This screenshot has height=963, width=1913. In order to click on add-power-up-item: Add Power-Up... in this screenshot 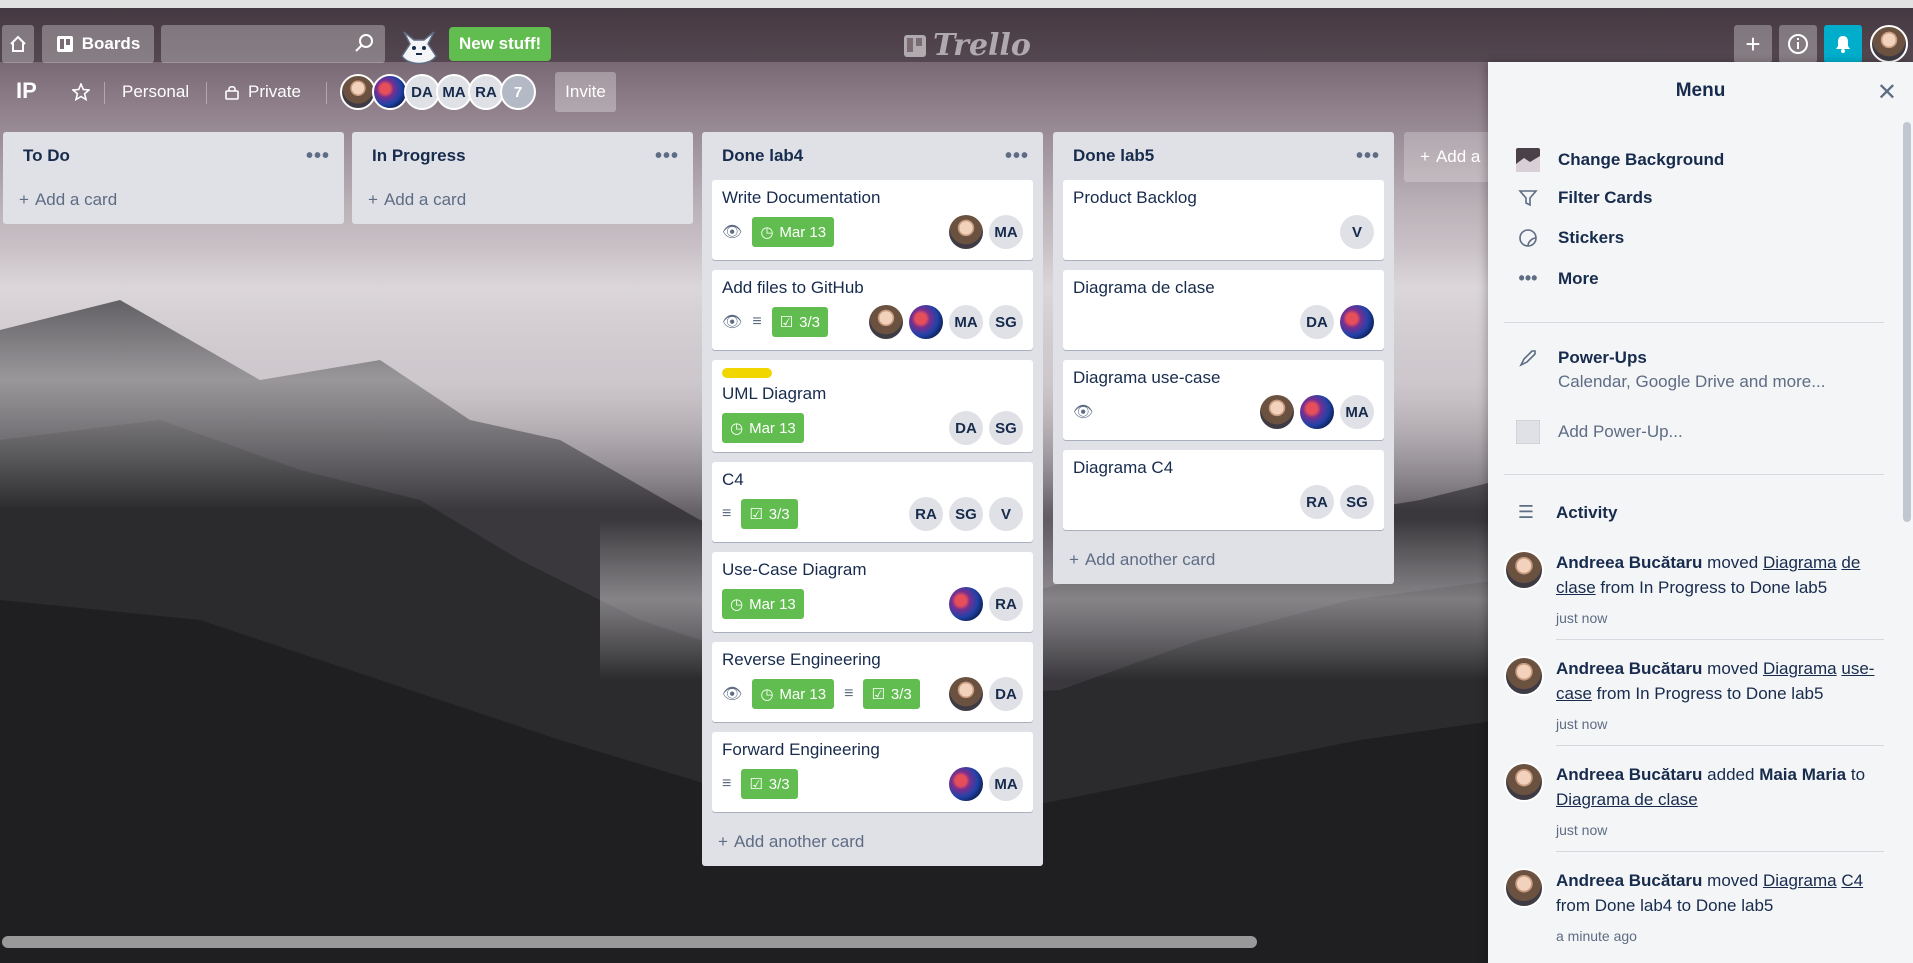, I will do `click(1599, 432)`.